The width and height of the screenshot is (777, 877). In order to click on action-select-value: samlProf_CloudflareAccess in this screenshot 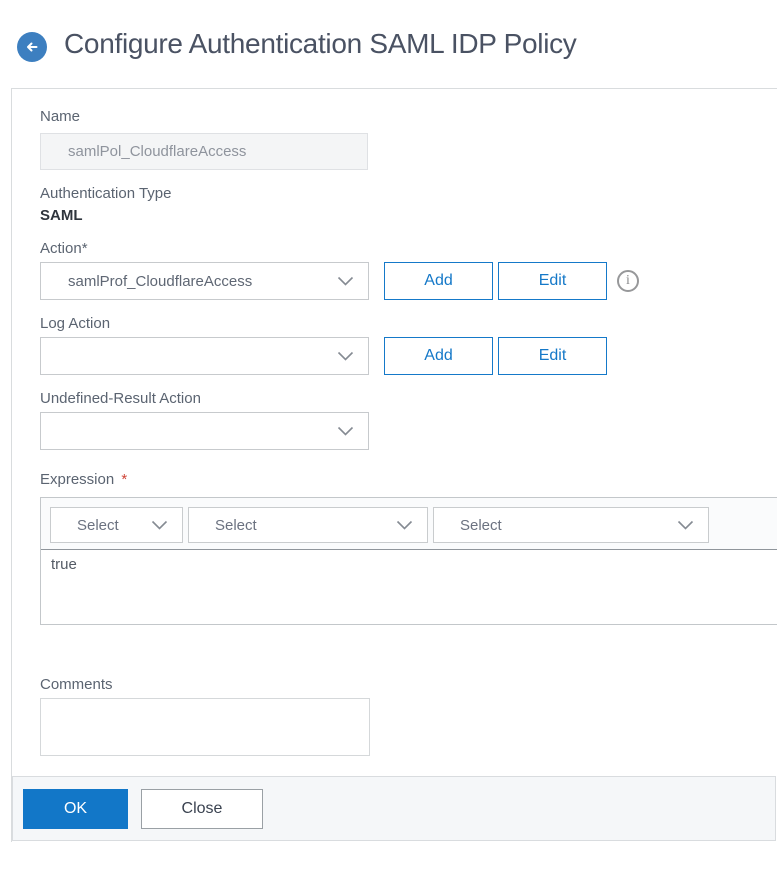, I will do `click(160, 281)`.